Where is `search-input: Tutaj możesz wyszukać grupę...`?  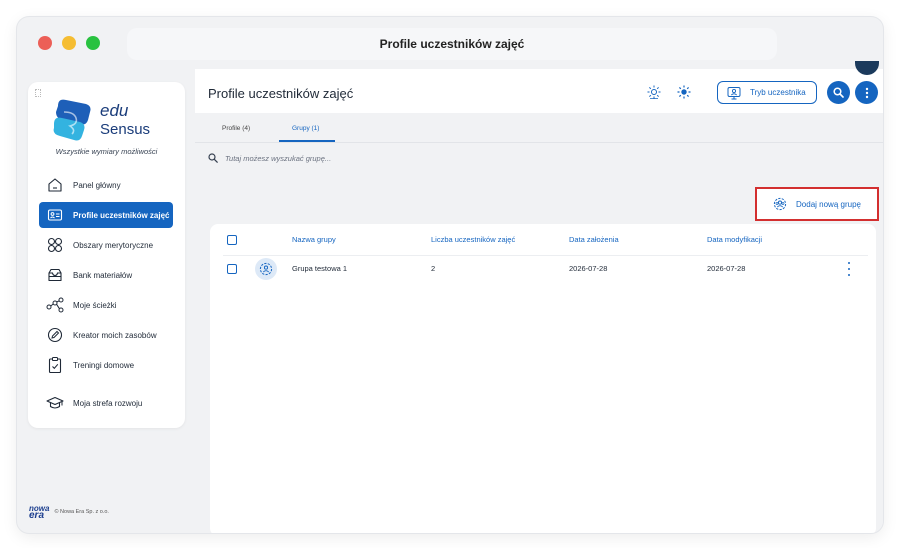 search-input: Tutaj możesz wyszukać grupę... is located at coordinates (278, 158).